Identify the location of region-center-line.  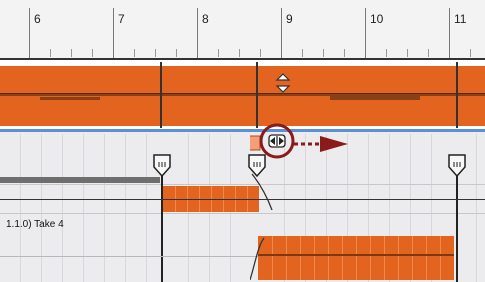
(242, 93).